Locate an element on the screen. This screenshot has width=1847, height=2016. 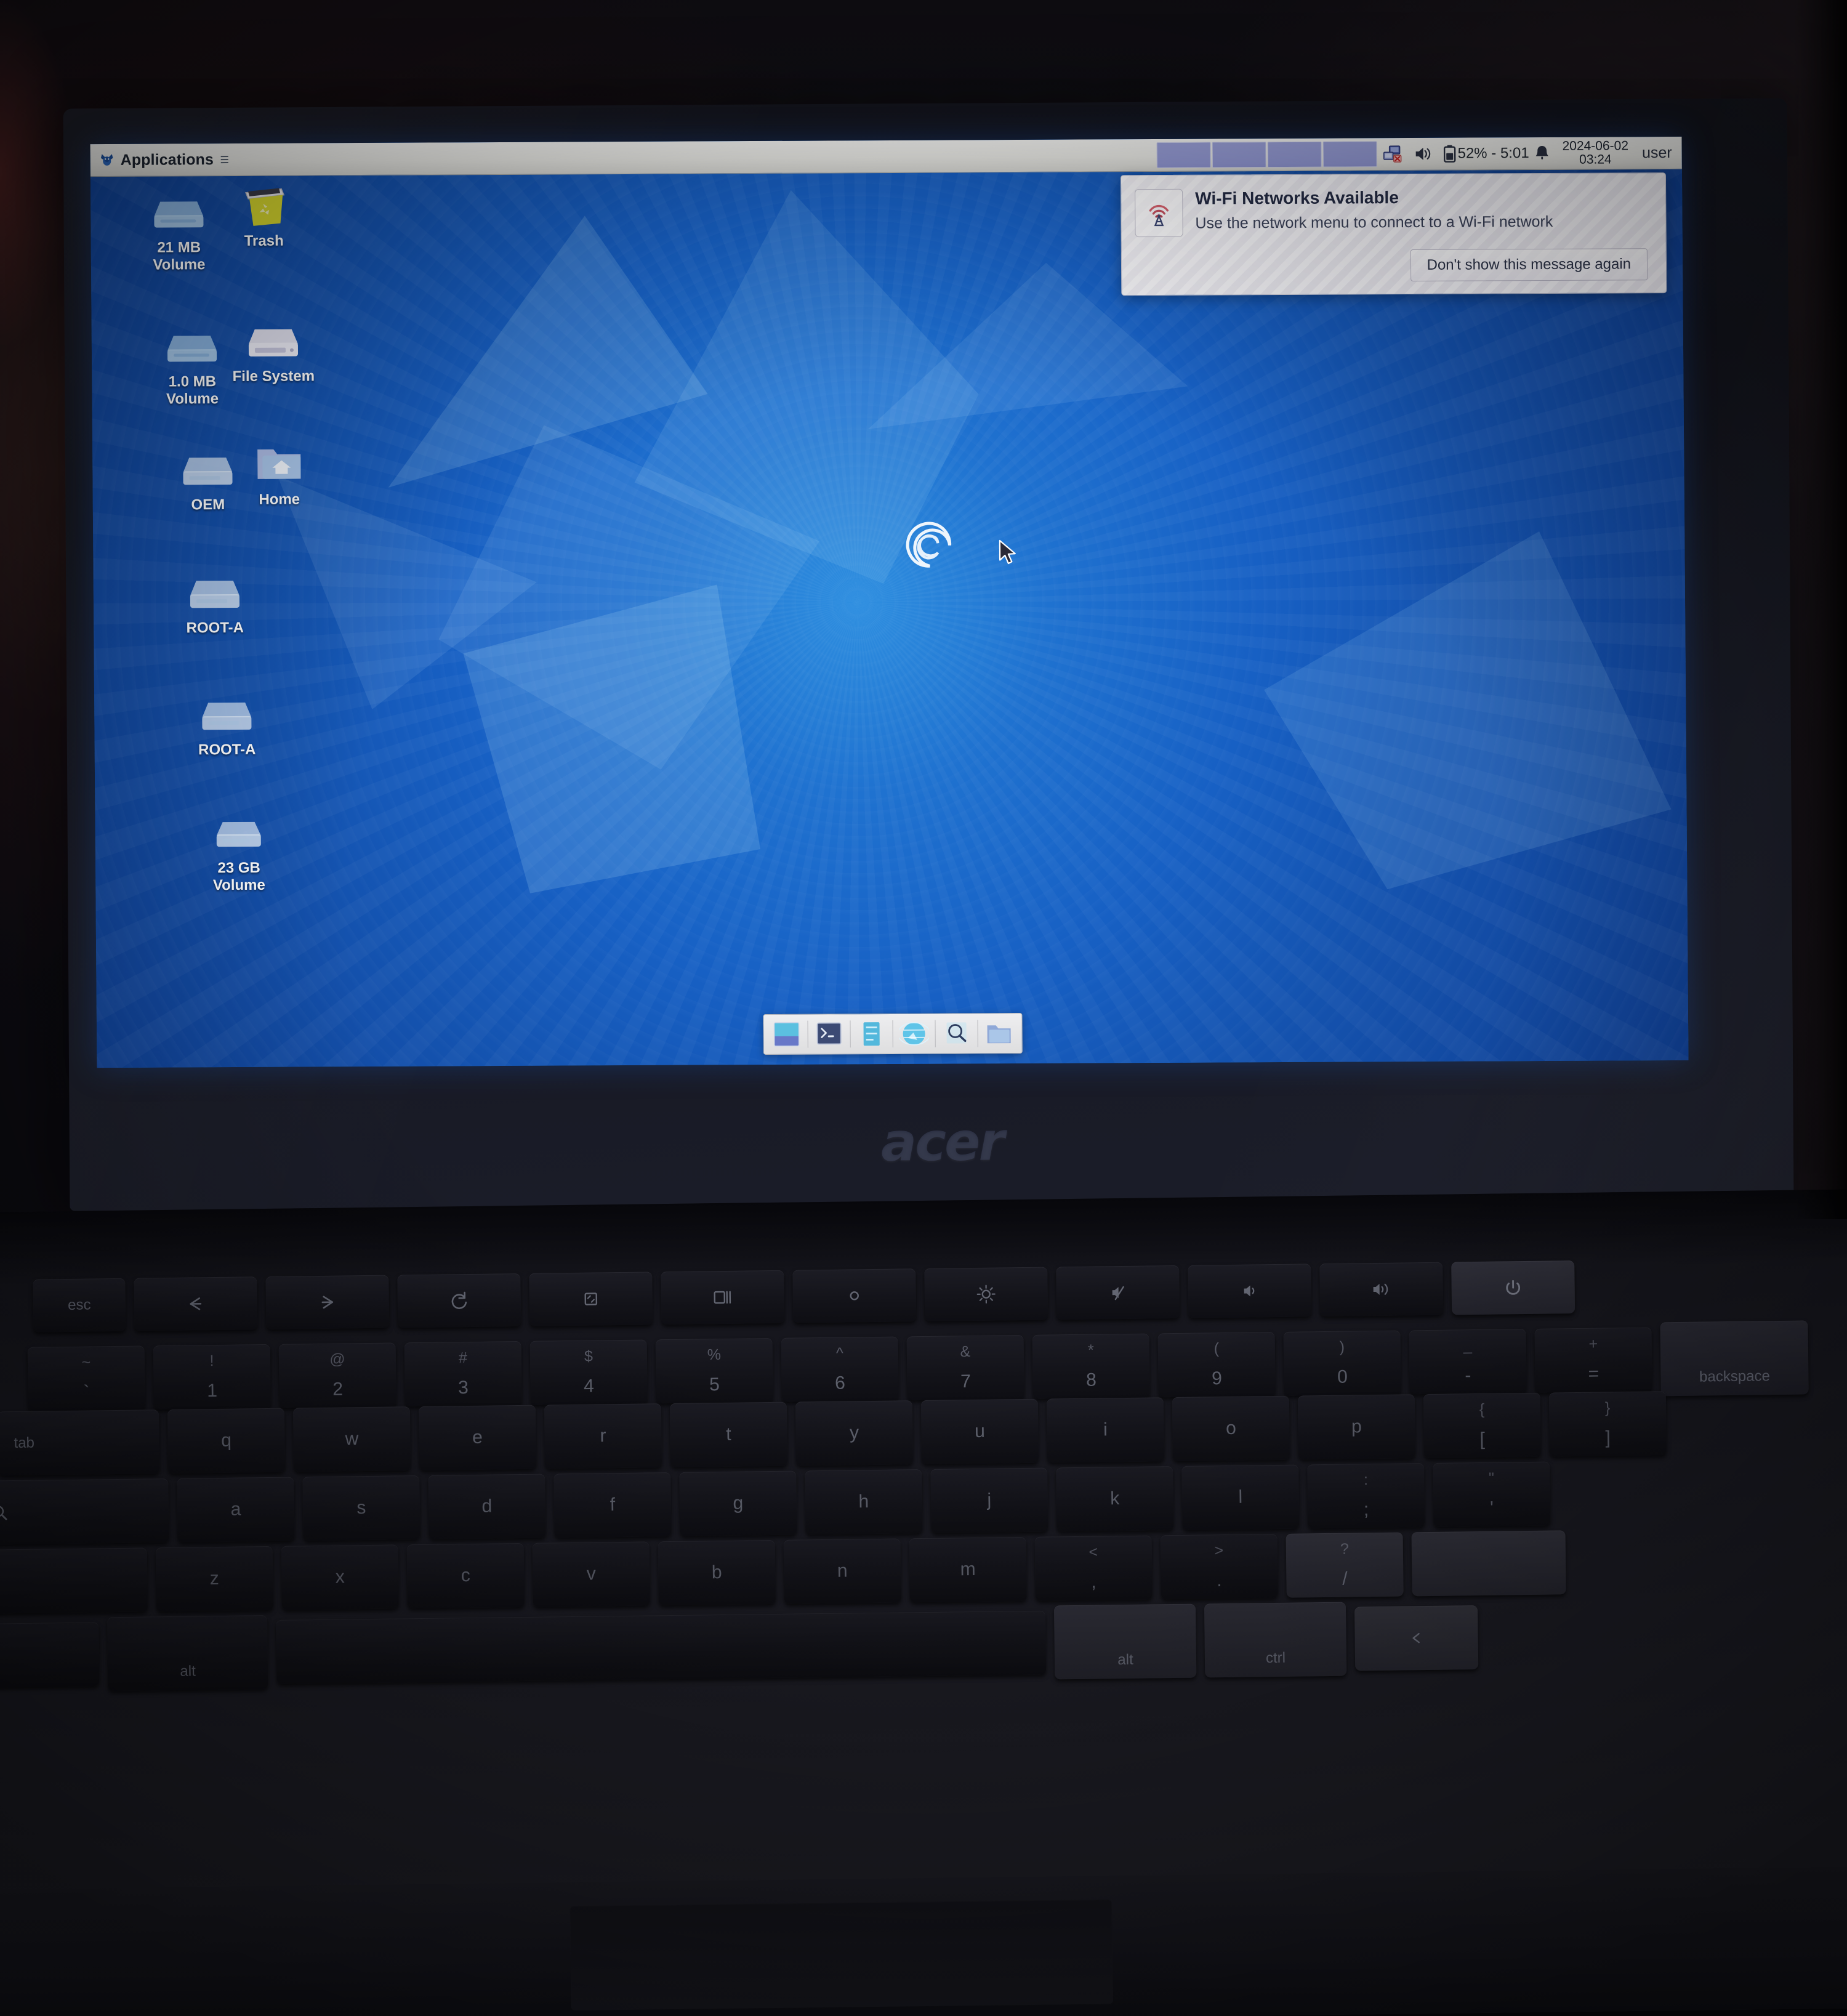
key-backtick: ~ ` is located at coordinates (86, 1378).